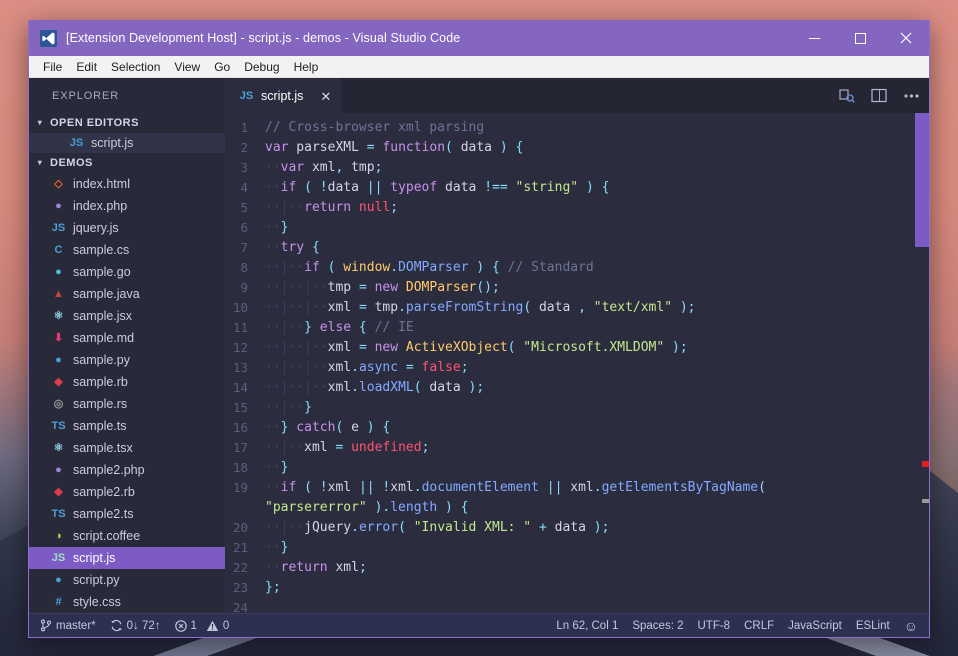 The width and height of the screenshot is (958, 656). Describe the element at coordinates (240, 307) in the screenshot. I see `line-number: 10` at that location.